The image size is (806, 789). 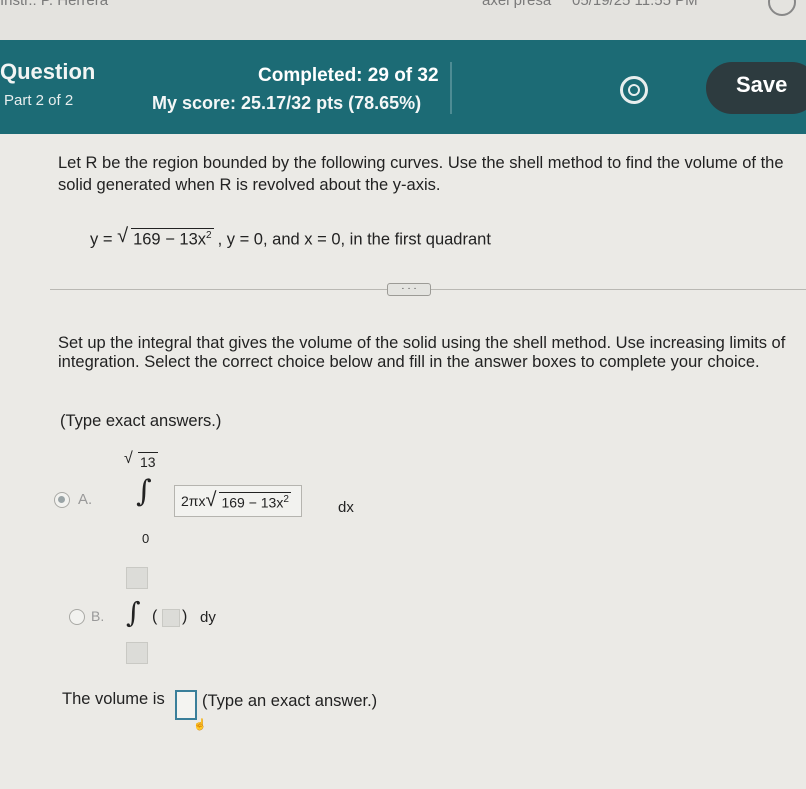 I want to click on save-button: Save, so click(x=756, y=88).